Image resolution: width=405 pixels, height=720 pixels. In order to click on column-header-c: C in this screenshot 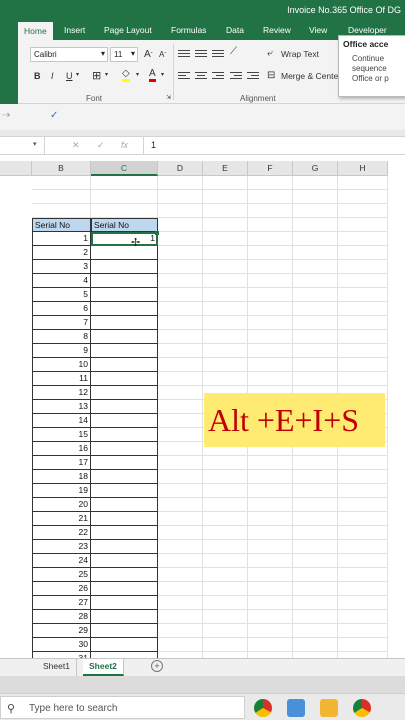, I will do `click(124, 168)`.